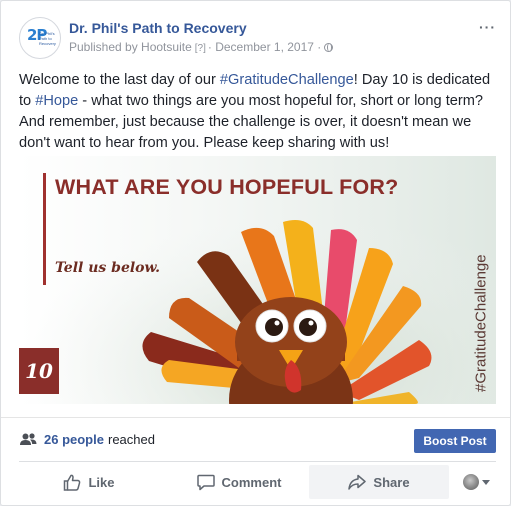 The image size is (511, 506). I want to click on post-actions: Like Comment Share, so click(257, 482).